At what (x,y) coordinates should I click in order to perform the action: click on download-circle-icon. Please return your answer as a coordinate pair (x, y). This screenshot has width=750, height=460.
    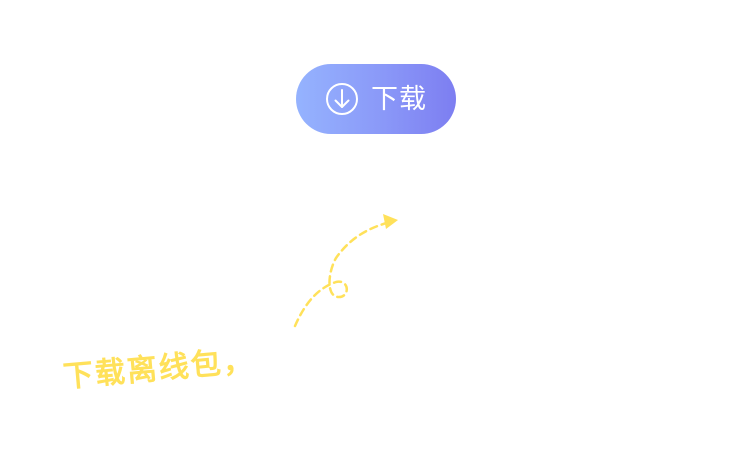
    Looking at the image, I should click on (342, 99).